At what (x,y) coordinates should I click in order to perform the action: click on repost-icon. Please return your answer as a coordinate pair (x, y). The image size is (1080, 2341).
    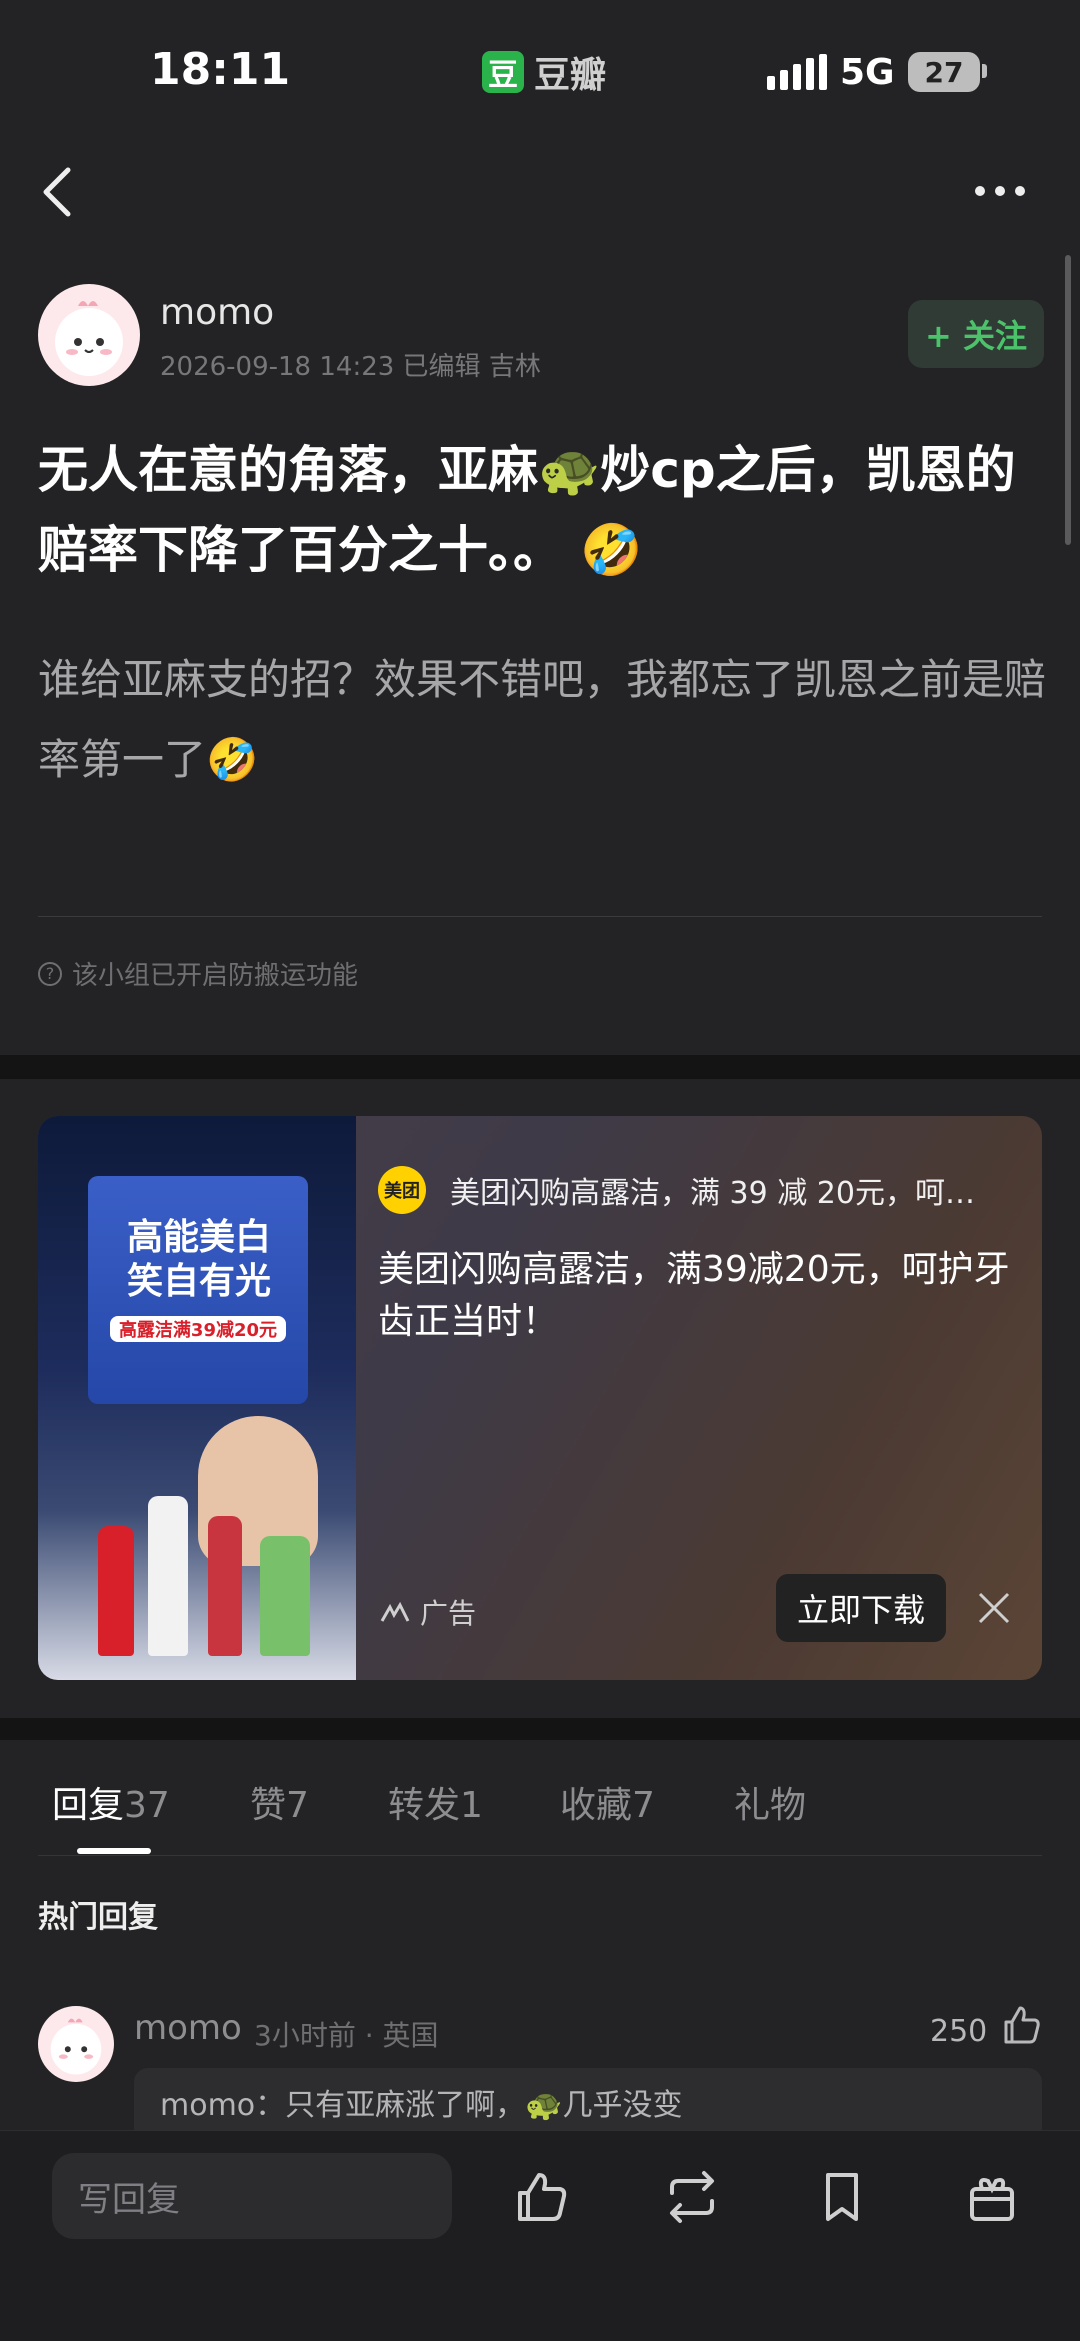
    Looking at the image, I should click on (692, 2197).